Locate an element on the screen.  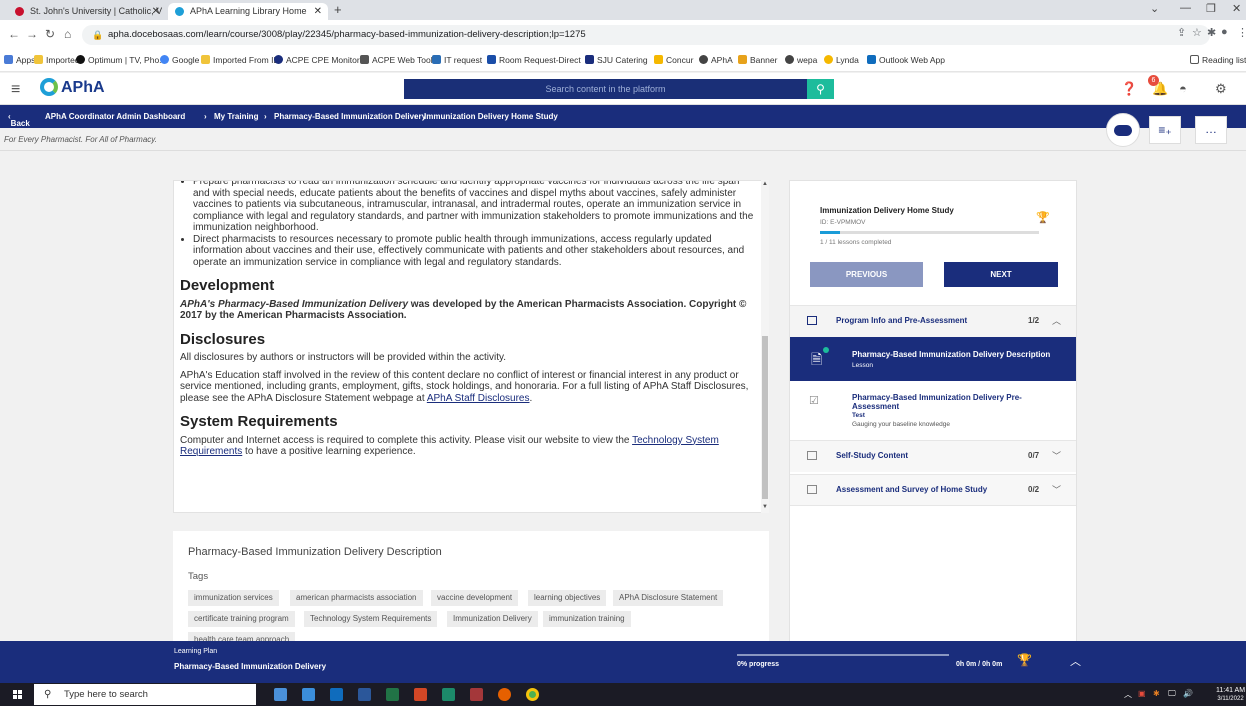
windows-start-icon is located at coordinates (18, 695).